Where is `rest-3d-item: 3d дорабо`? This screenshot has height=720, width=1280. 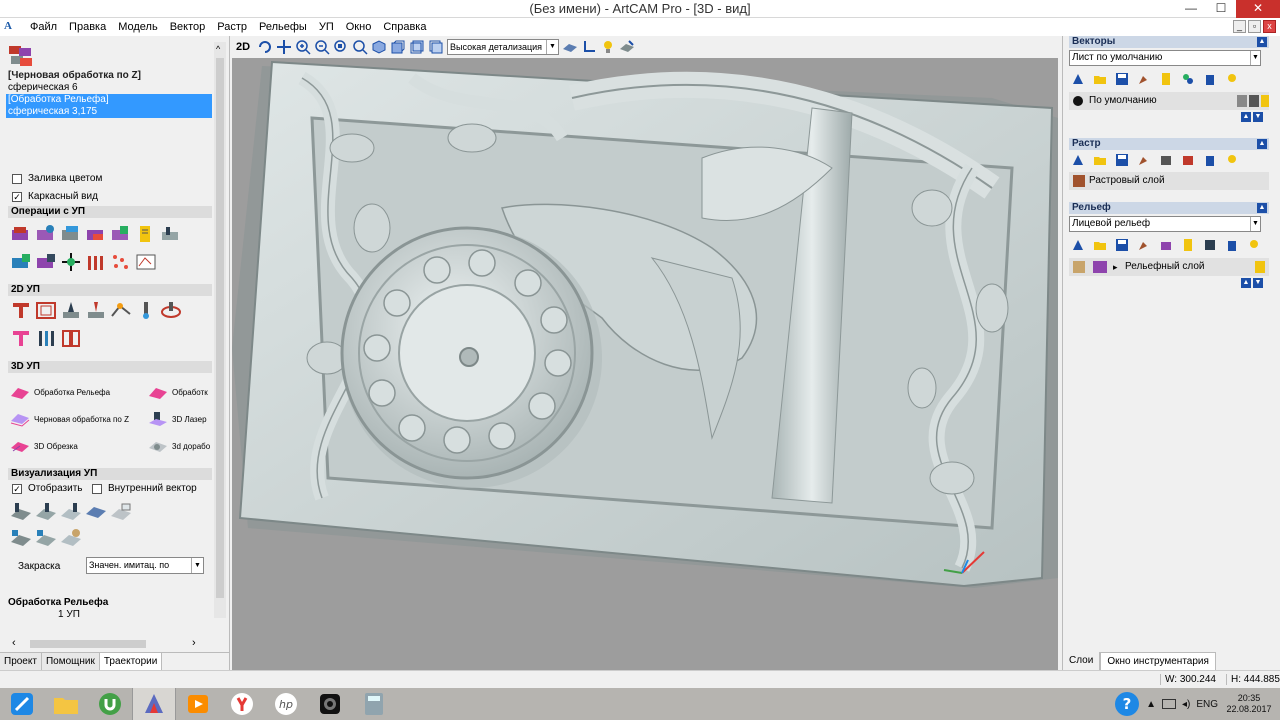 rest-3d-item: 3d дорабо is located at coordinates (179, 446).